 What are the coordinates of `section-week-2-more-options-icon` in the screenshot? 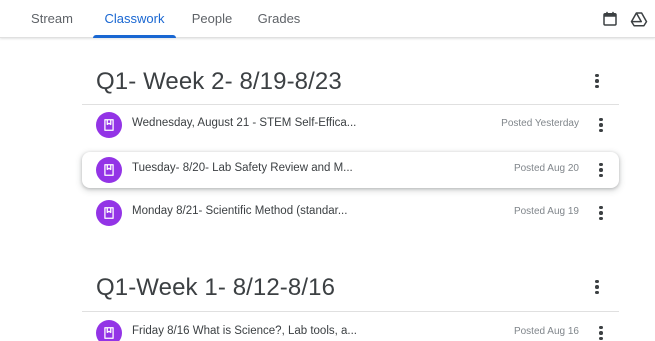 It's located at (597, 81).